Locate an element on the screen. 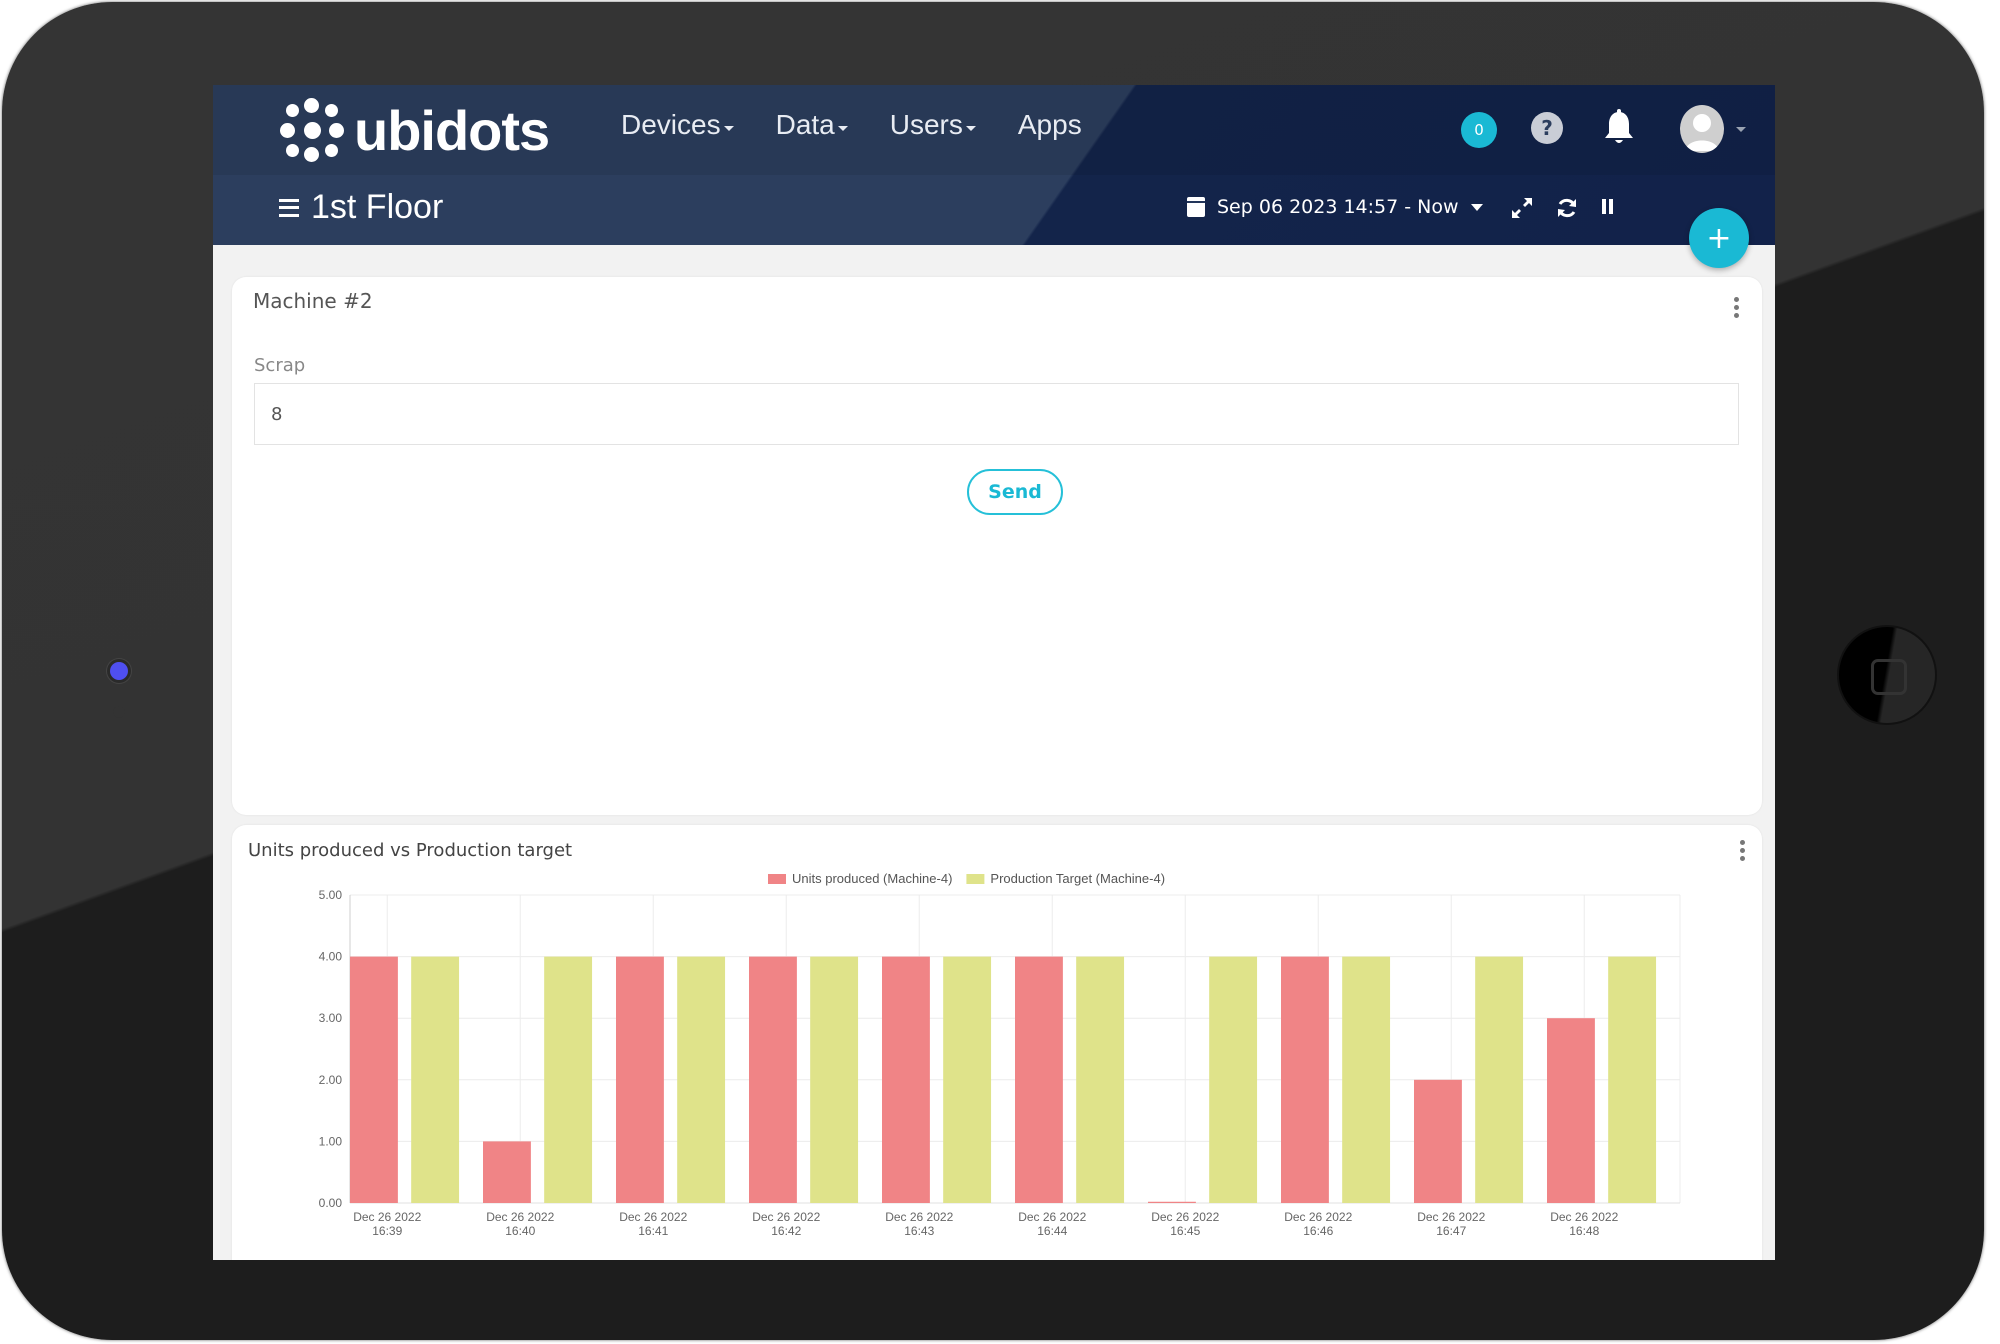  legend-label: Units produced (Machine-4) is located at coordinates (872, 878).